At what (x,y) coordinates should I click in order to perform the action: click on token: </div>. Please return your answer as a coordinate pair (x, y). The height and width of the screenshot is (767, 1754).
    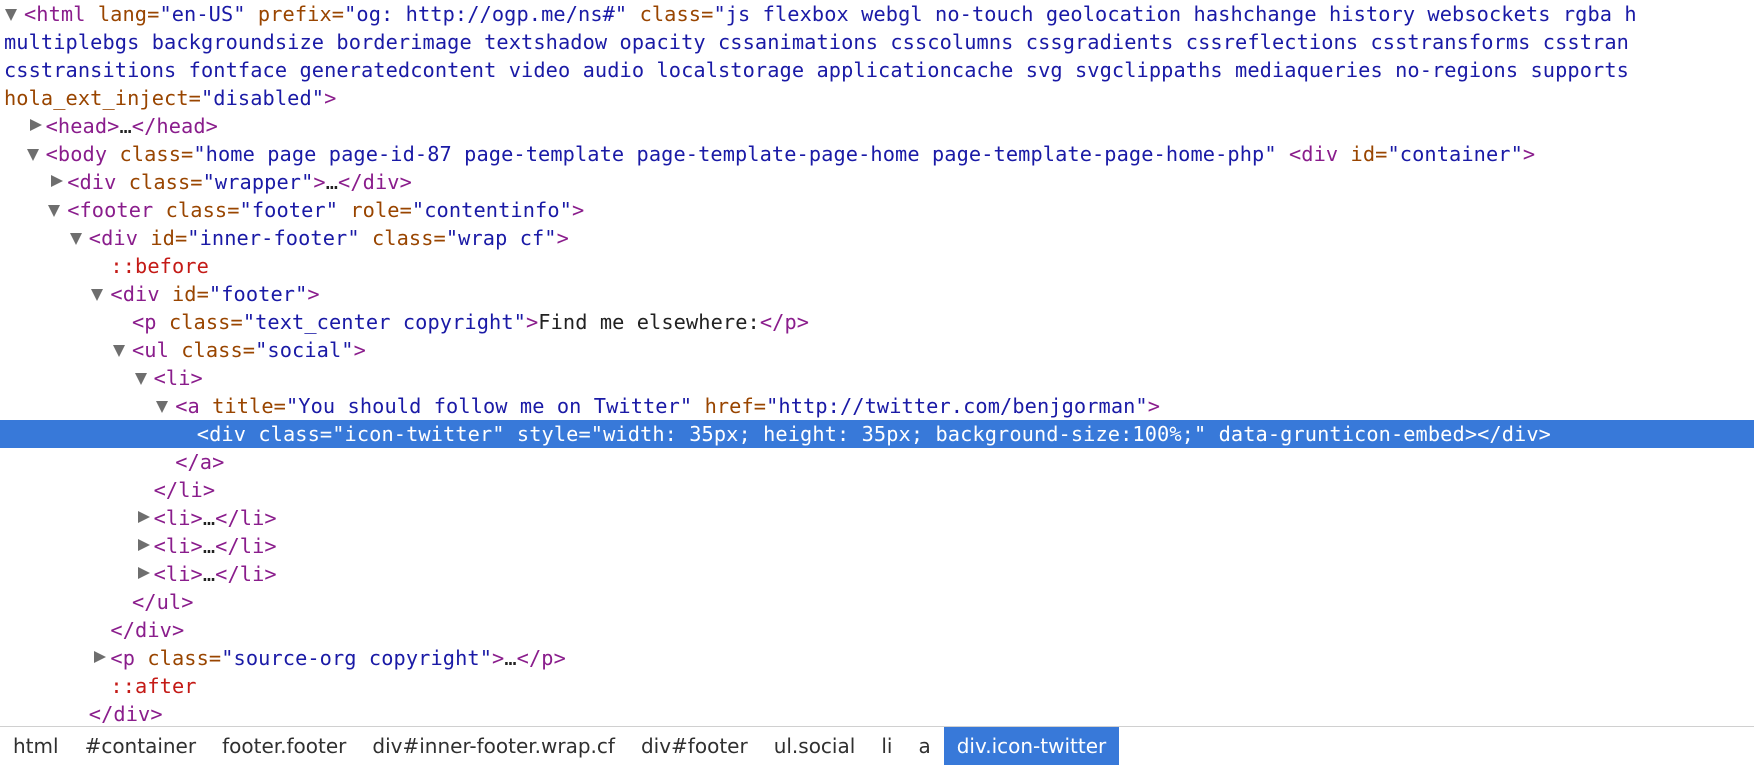
    Looking at the image, I should click on (147, 630).